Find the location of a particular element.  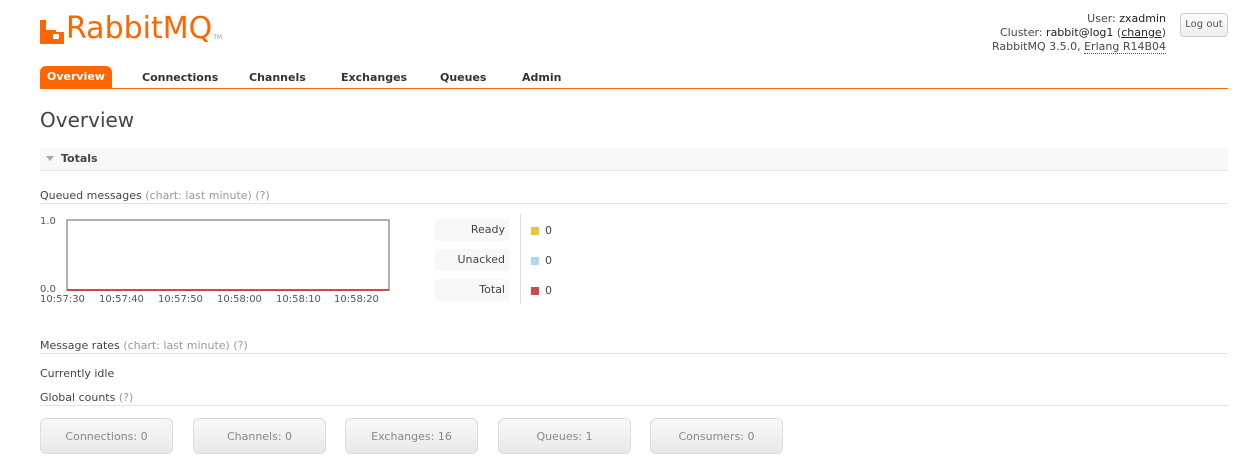

rabbitmq-logo: RabbitMQ TM is located at coordinates (131, 27).